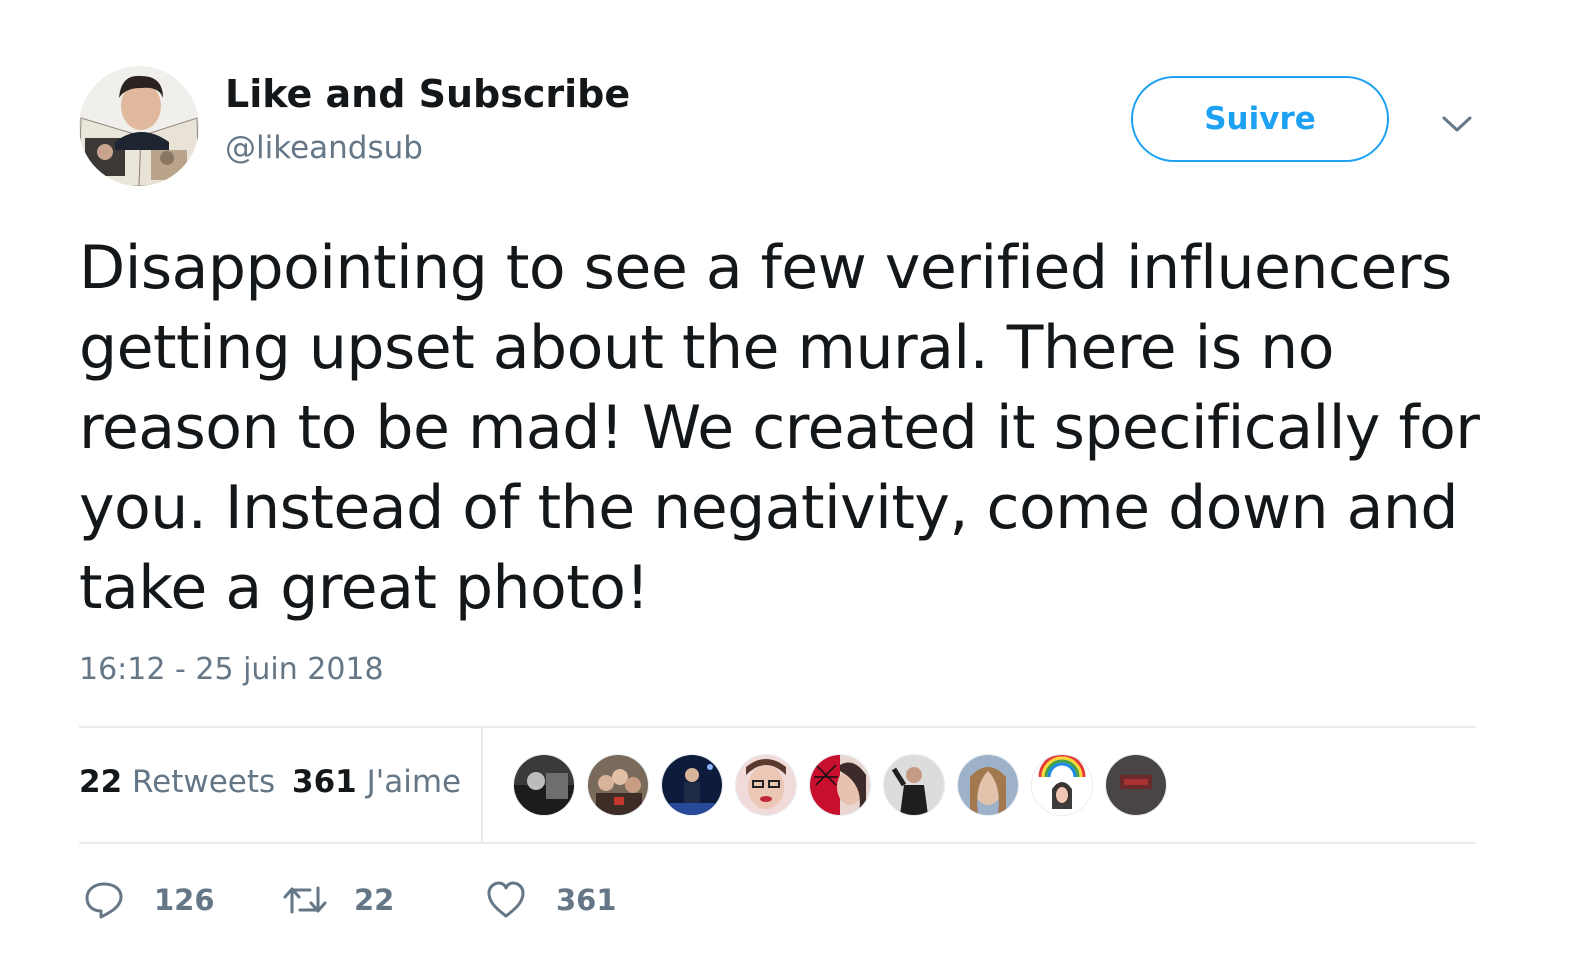 The height and width of the screenshot is (954, 1572). I want to click on like-count: 361, so click(586, 900).